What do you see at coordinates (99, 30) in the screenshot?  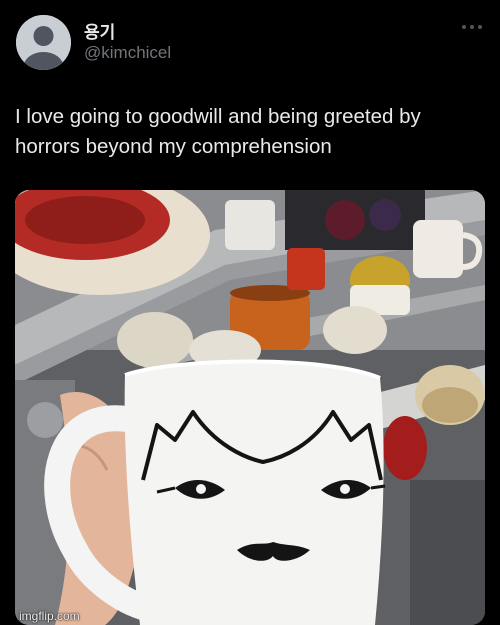 I see `display-name: 용기` at bounding box center [99, 30].